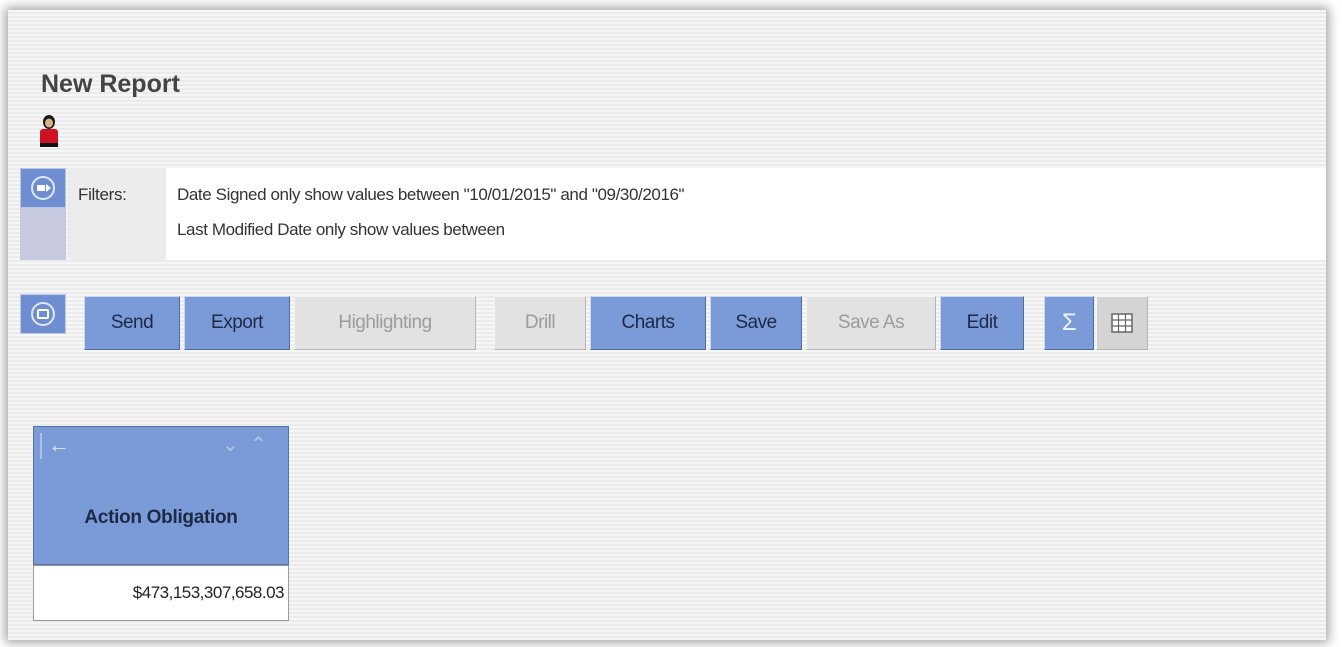 The image size is (1342, 647). Describe the element at coordinates (49, 130) in the screenshot. I see `user-icon` at that location.